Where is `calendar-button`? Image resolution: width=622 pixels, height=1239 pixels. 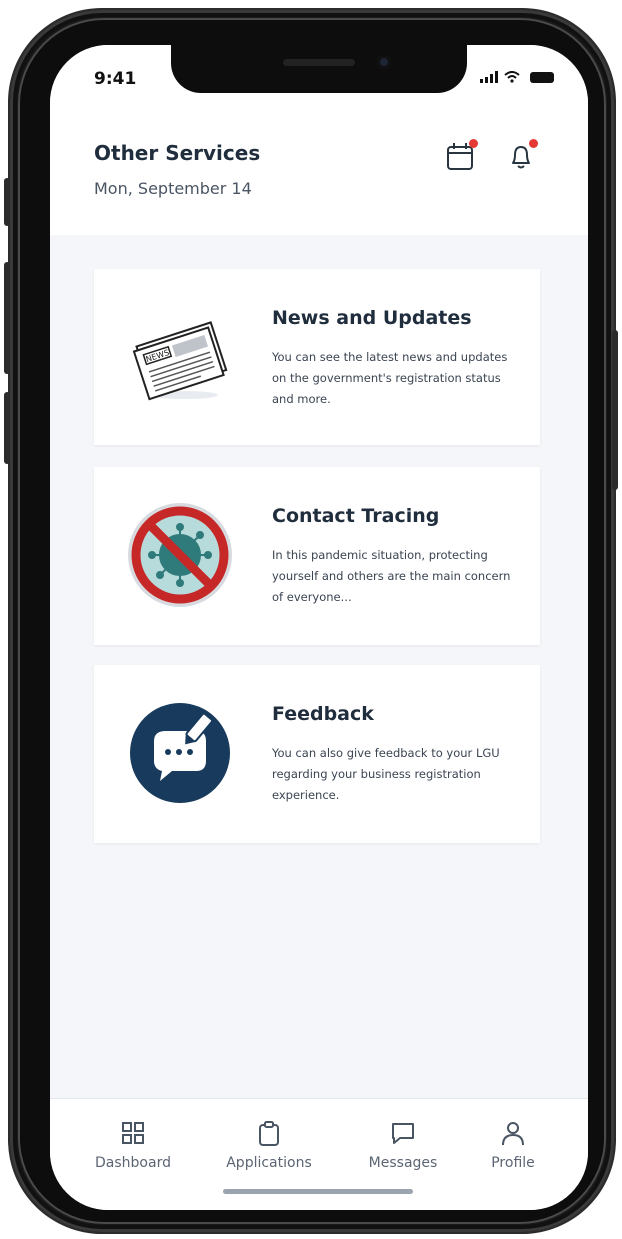 calendar-button is located at coordinates (462, 157).